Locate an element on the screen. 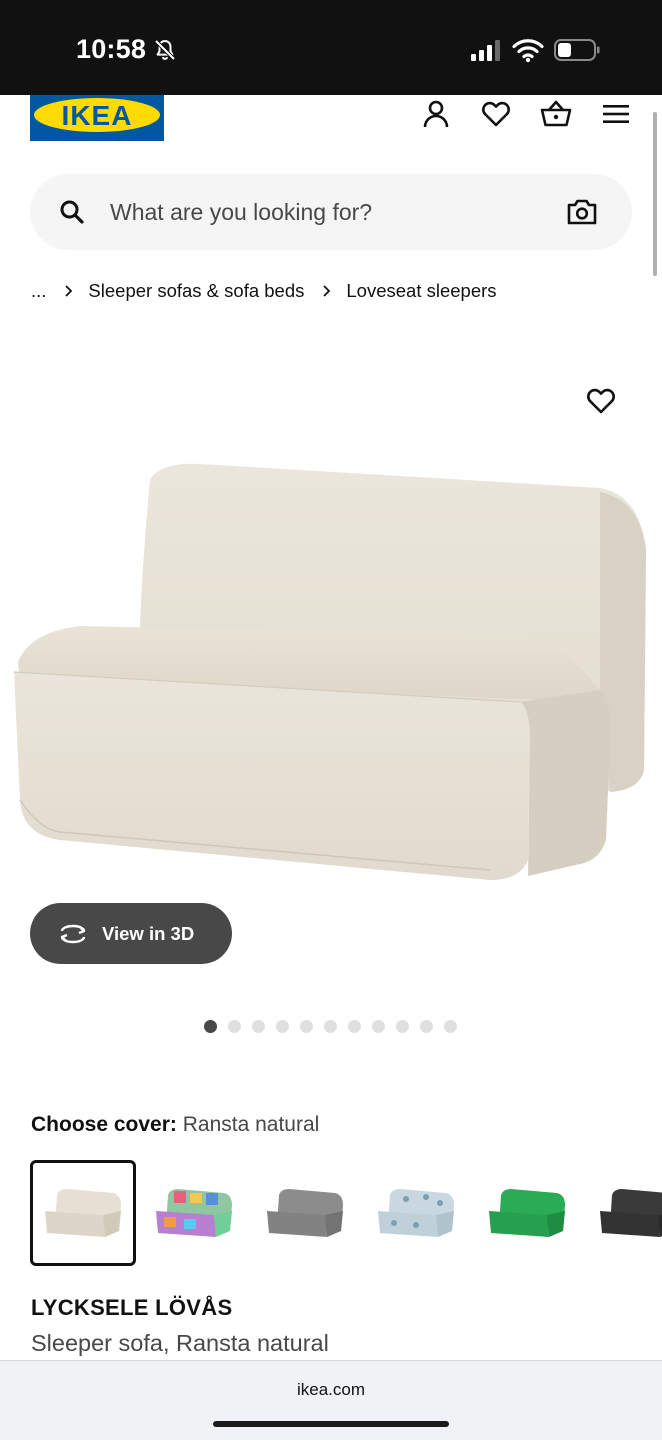 The width and height of the screenshot is (662, 1440). choose-cover: Choose cover: Ransta natural is located at coordinates (175, 1125).